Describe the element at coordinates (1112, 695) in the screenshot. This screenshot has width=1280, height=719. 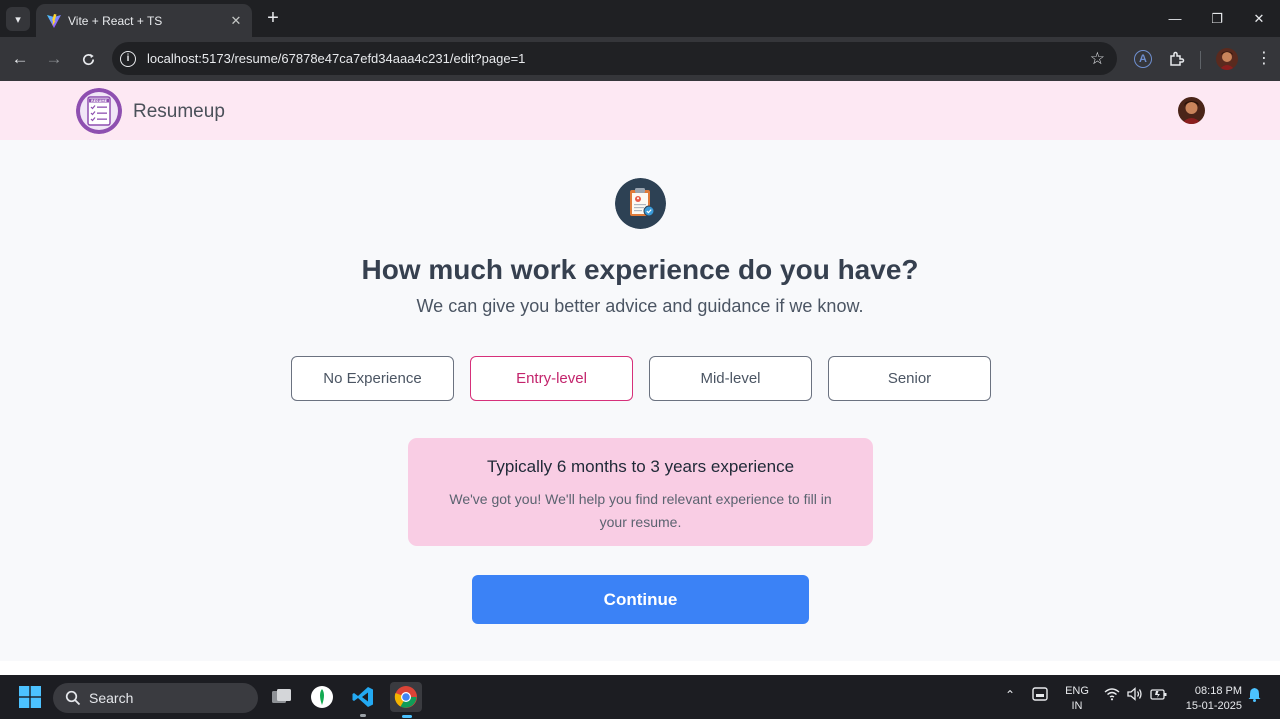
I see `wifi-icon` at that location.